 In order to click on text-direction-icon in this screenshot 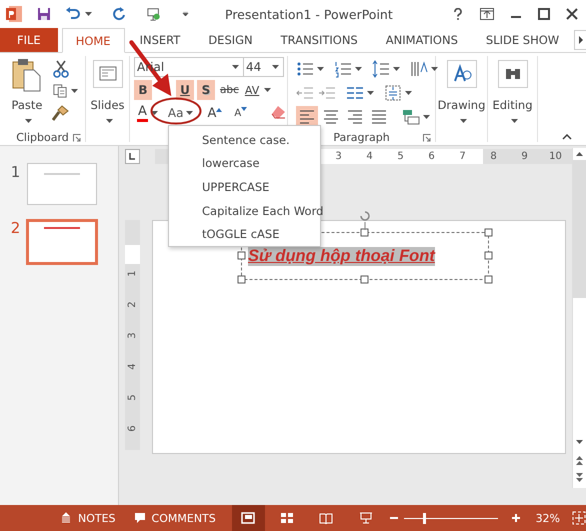, I will do `click(419, 69)`.